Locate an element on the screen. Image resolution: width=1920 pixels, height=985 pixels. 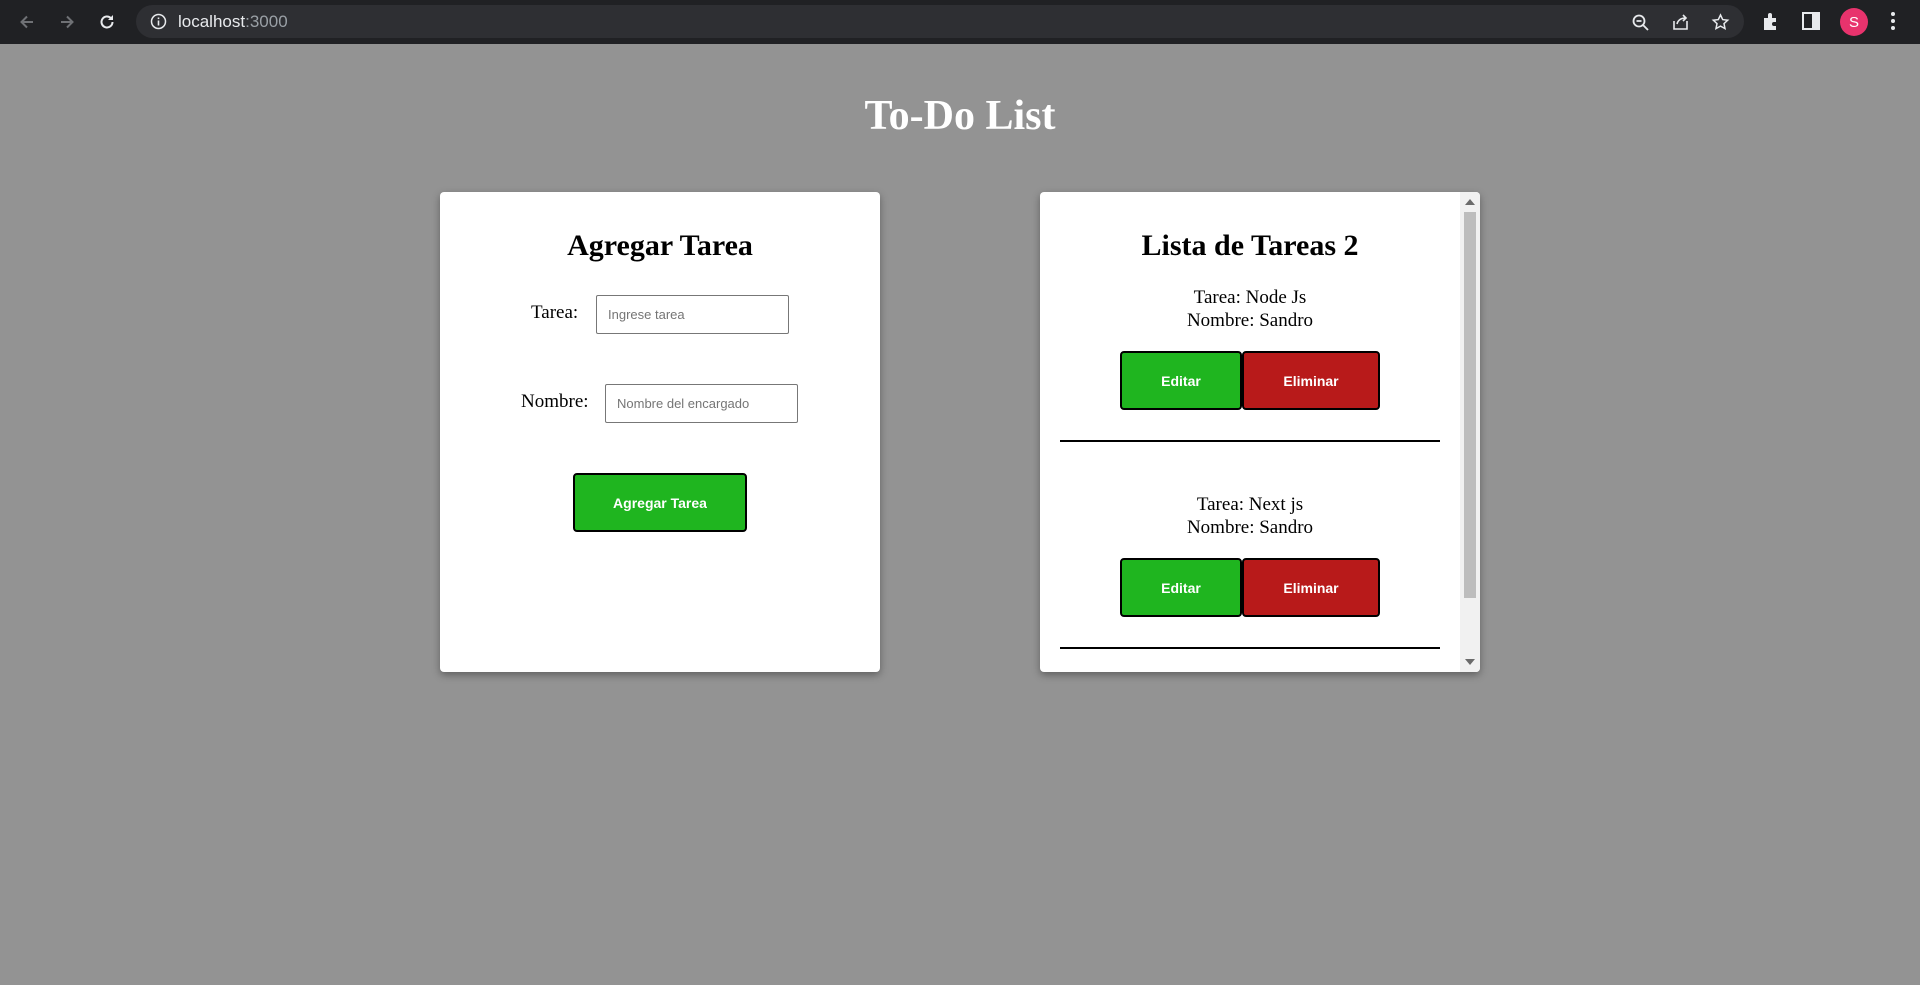
url-text: localhost:3000 is located at coordinates (233, 22).